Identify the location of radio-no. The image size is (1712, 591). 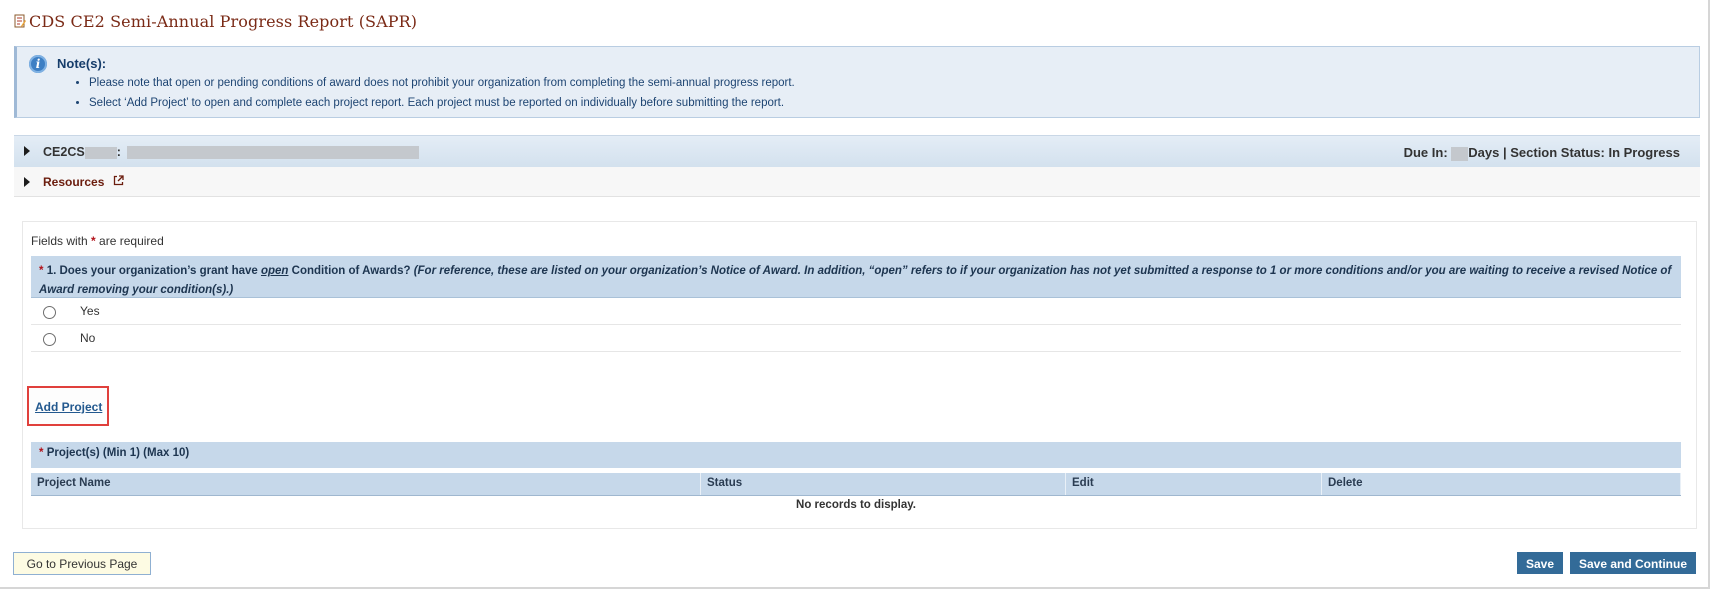
(49, 339).